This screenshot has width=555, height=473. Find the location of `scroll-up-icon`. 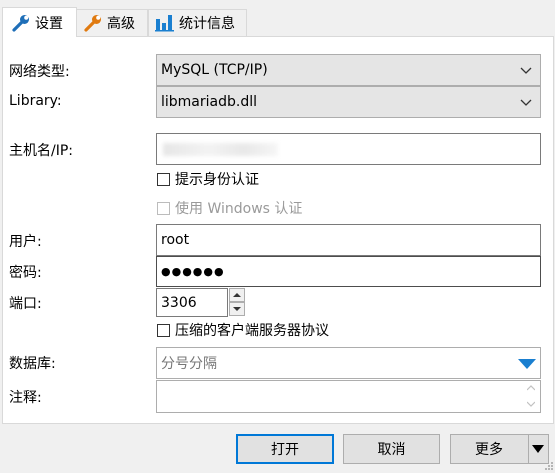

scroll-up-icon is located at coordinates (531, 388).